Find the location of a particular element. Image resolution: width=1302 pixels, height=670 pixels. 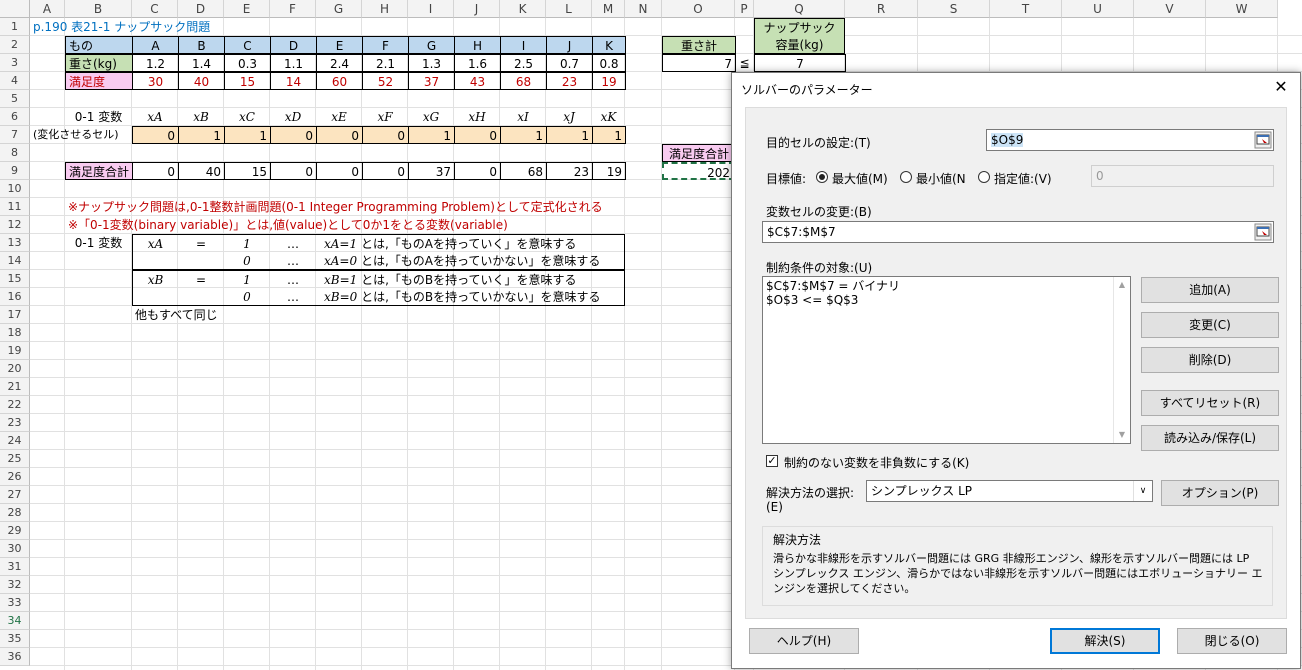

constraint-item: $O$3 <= $Q$3 is located at coordinates (812, 300).